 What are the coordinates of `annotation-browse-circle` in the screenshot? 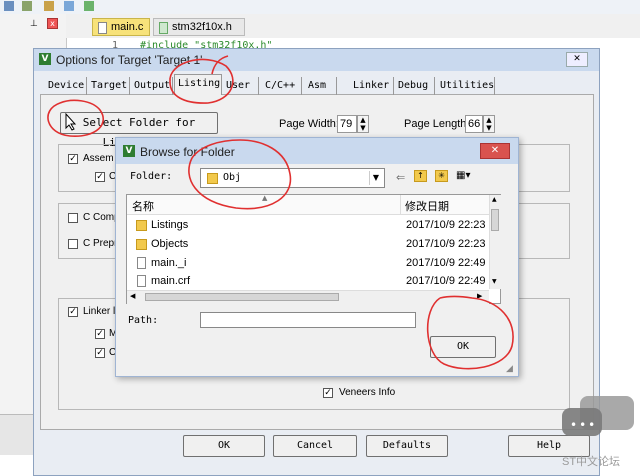 It's located at (240, 174).